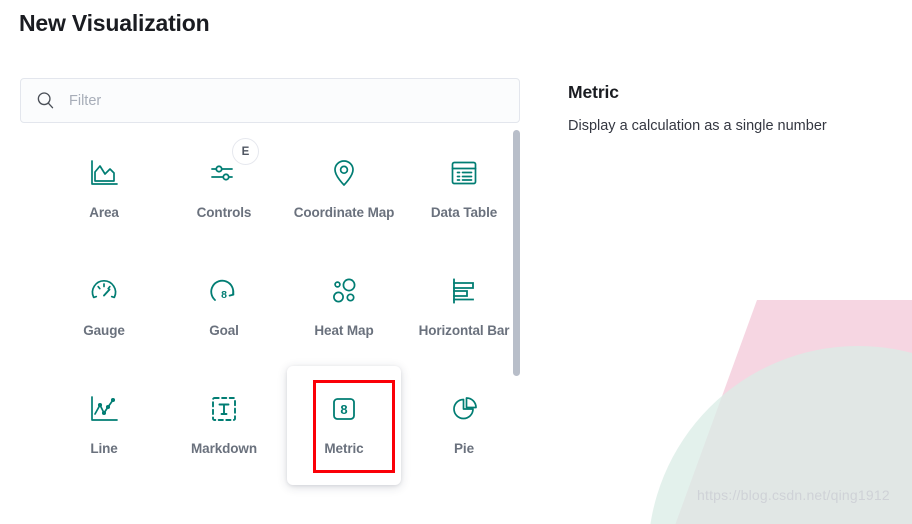  I want to click on metric-number-icon: 8, so click(344, 409).